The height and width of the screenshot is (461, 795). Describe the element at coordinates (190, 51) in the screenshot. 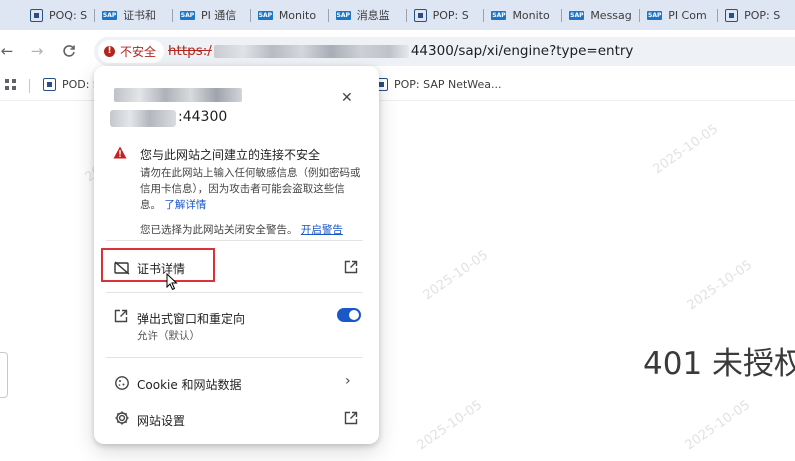

I see `url-scheme: https:/` at that location.